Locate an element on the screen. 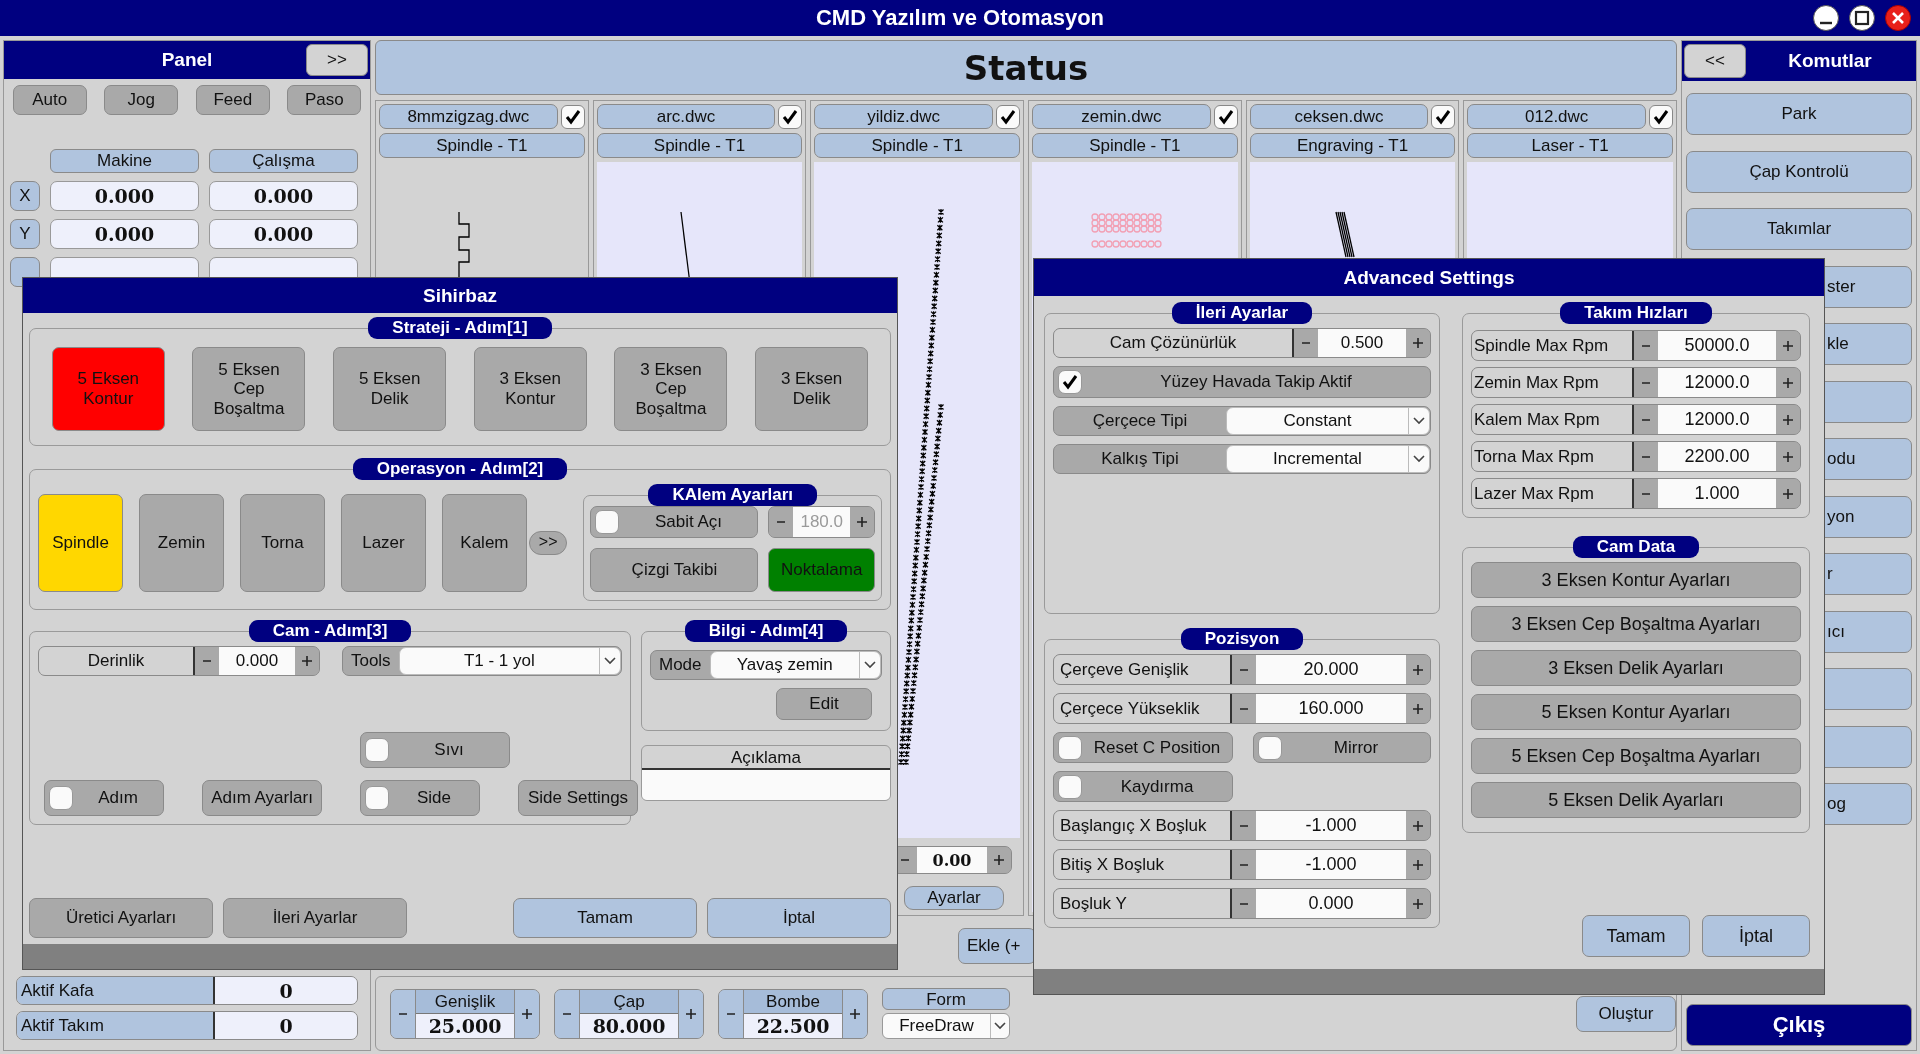  checkbox-button: Sabit Açı is located at coordinates (674, 522).